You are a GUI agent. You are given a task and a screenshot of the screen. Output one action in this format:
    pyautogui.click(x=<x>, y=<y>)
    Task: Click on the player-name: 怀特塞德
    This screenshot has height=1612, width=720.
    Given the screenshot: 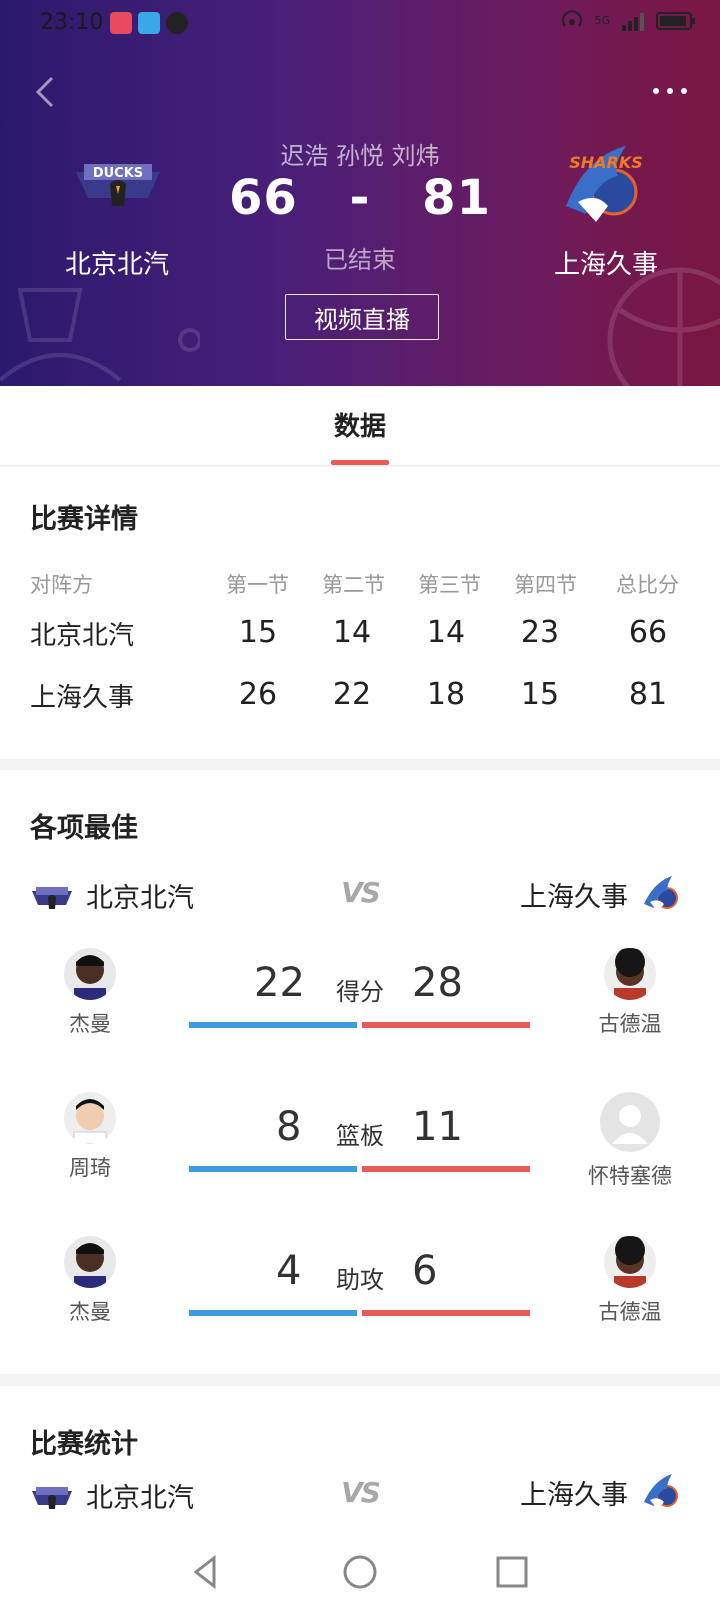 What is the action you would take?
    pyautogui.click(x=630, y=1176)
    